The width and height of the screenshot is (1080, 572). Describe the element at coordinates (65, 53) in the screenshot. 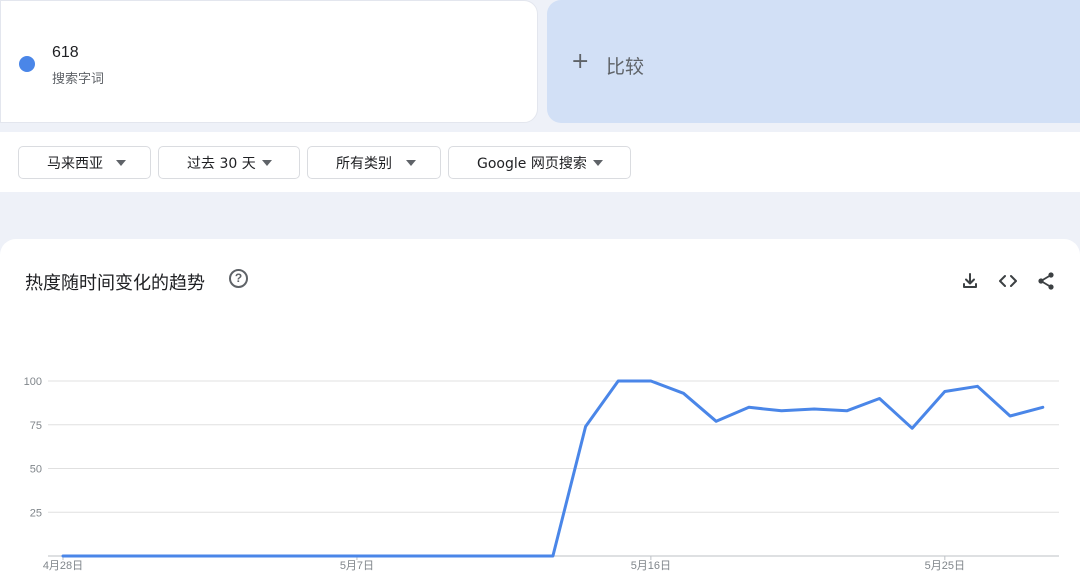

I see `search-term-name: 618` at that location.